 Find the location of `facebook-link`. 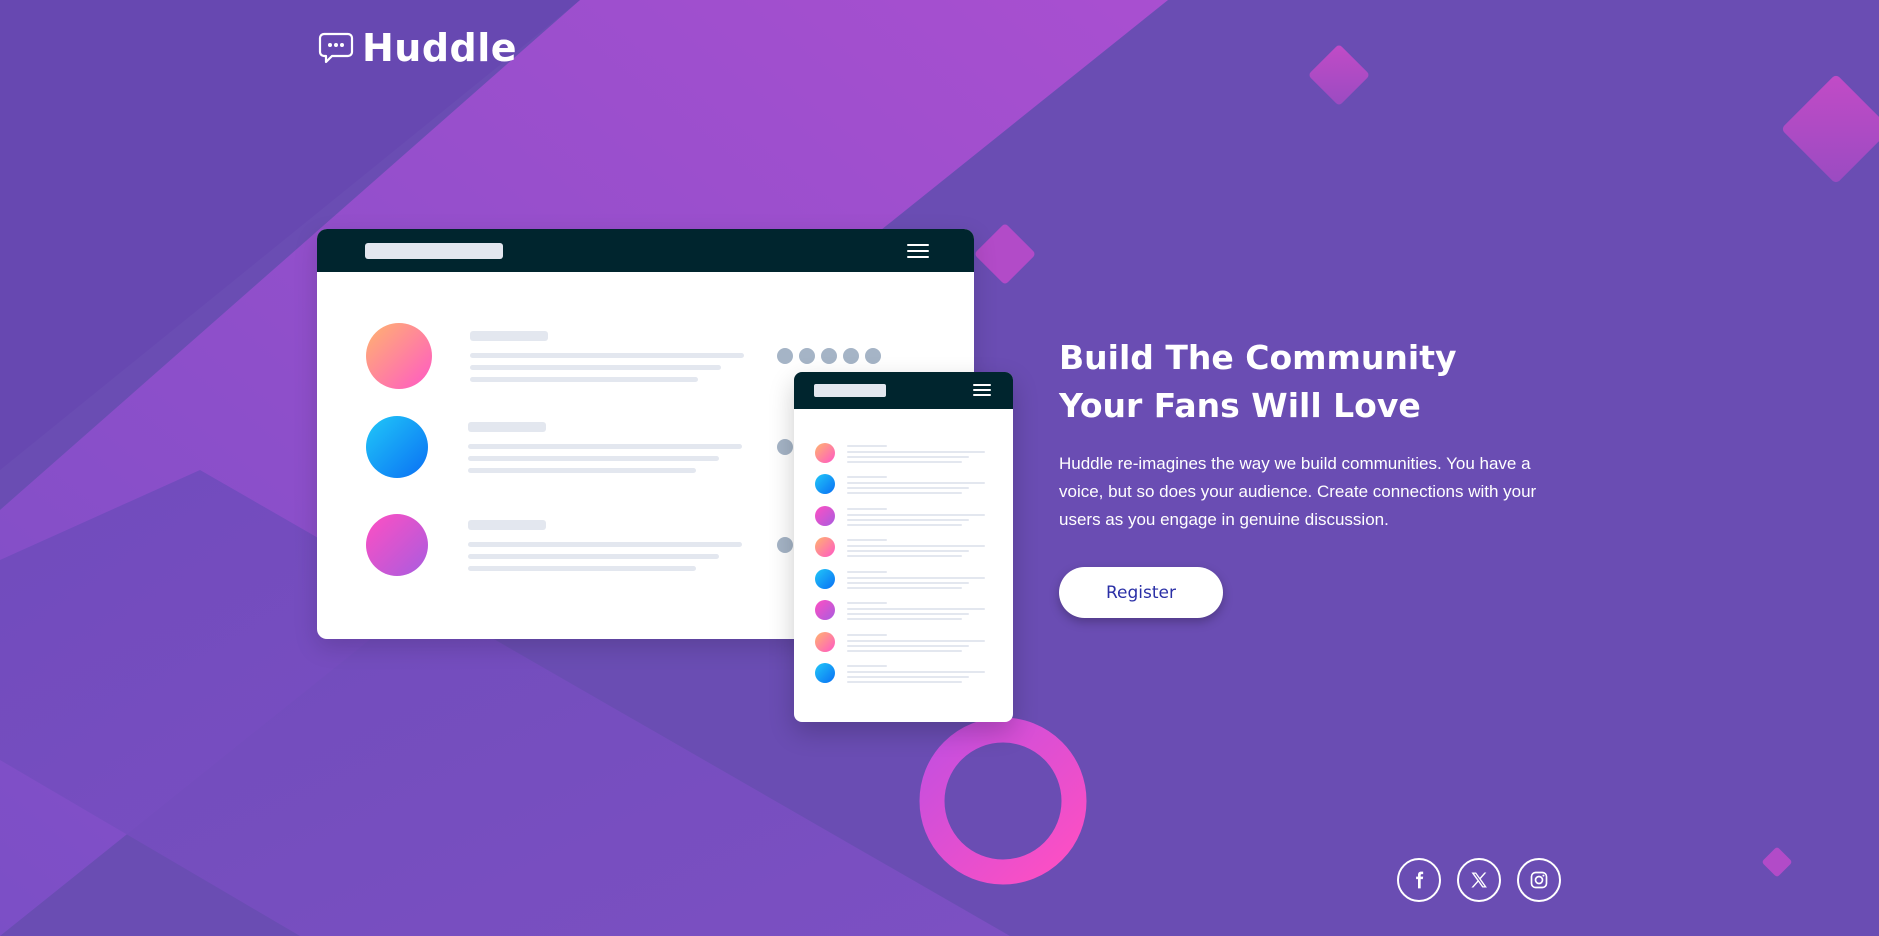

facebook-link is located at coordinates (1419, 880).